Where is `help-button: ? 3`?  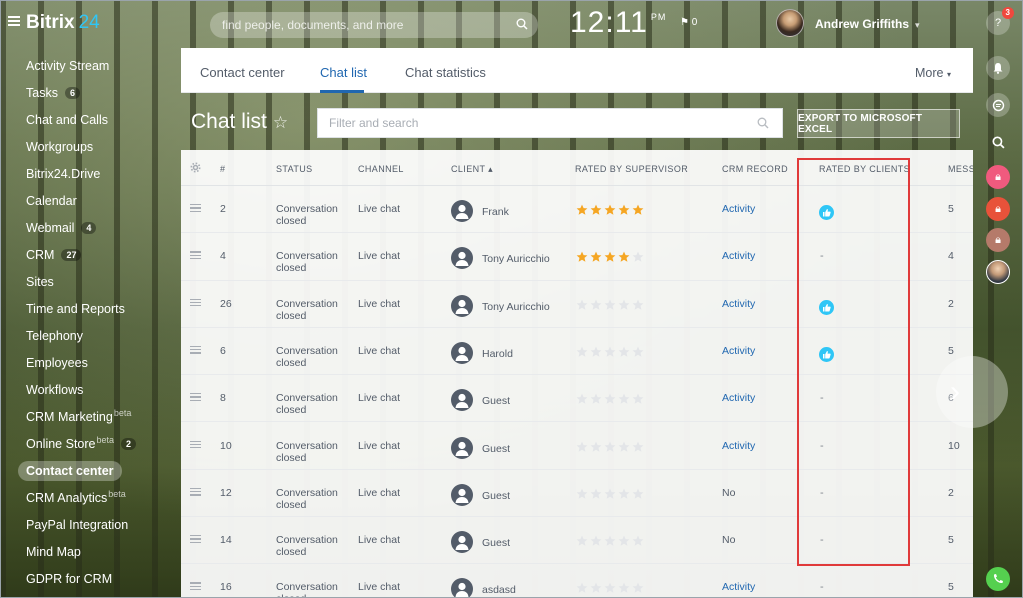
help-button: ? 3 is located at coordinates (1000, 21).